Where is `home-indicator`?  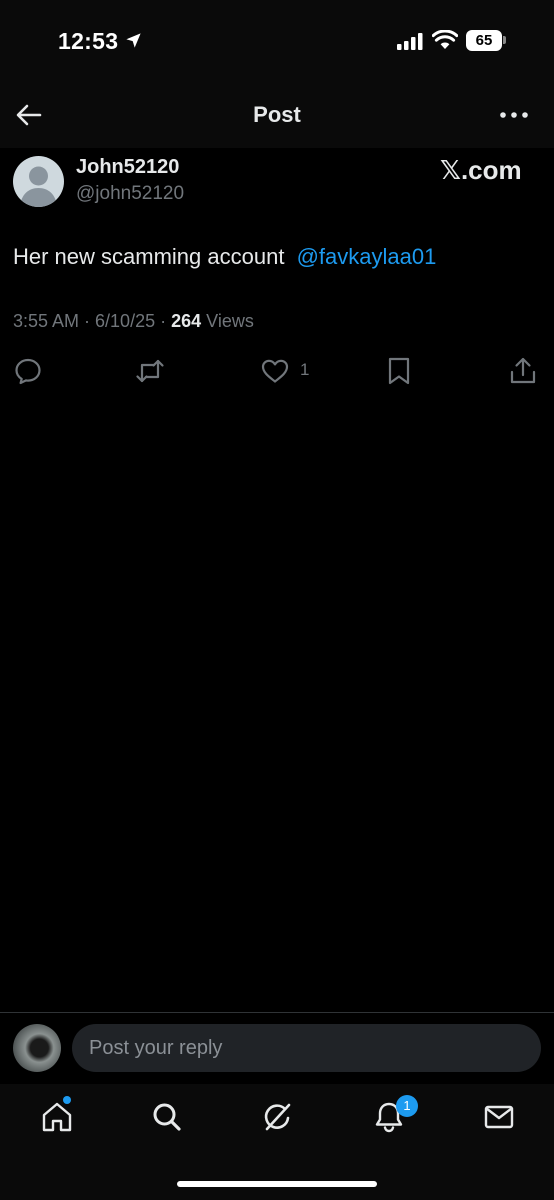 home-indicator is located at coordinates (277, 1184).